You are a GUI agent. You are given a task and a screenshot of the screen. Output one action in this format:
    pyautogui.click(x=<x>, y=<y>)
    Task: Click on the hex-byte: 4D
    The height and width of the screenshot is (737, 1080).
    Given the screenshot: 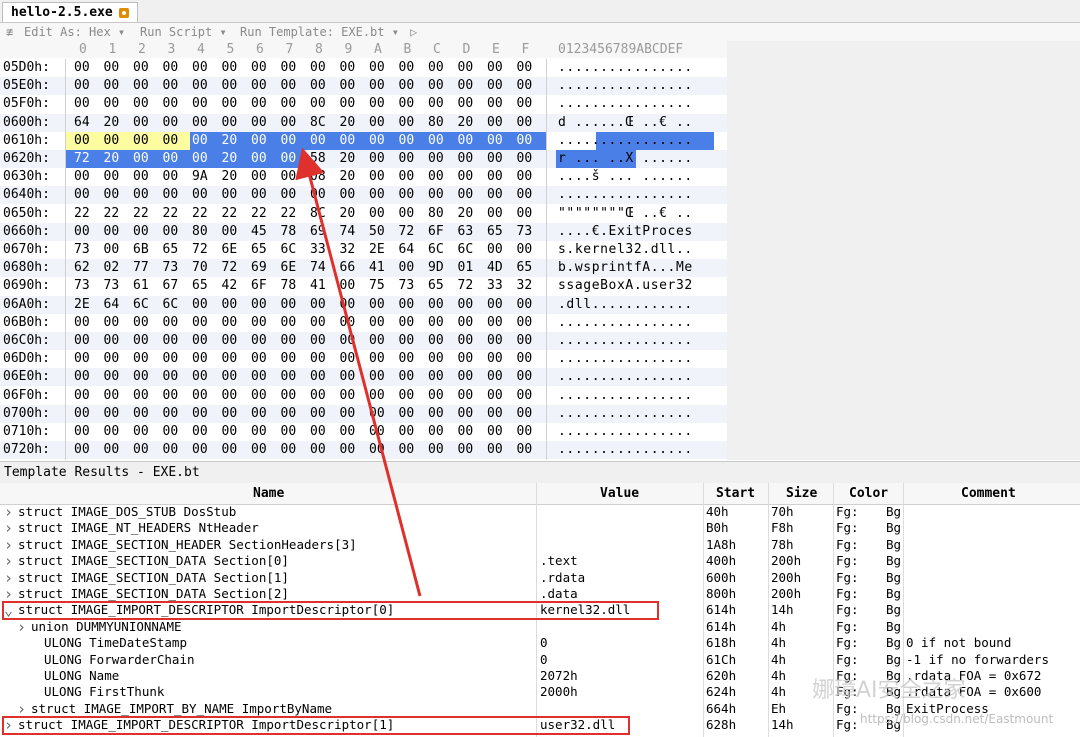 What is the action you would take?
    pyautogui.click(x=499, y=268)
    